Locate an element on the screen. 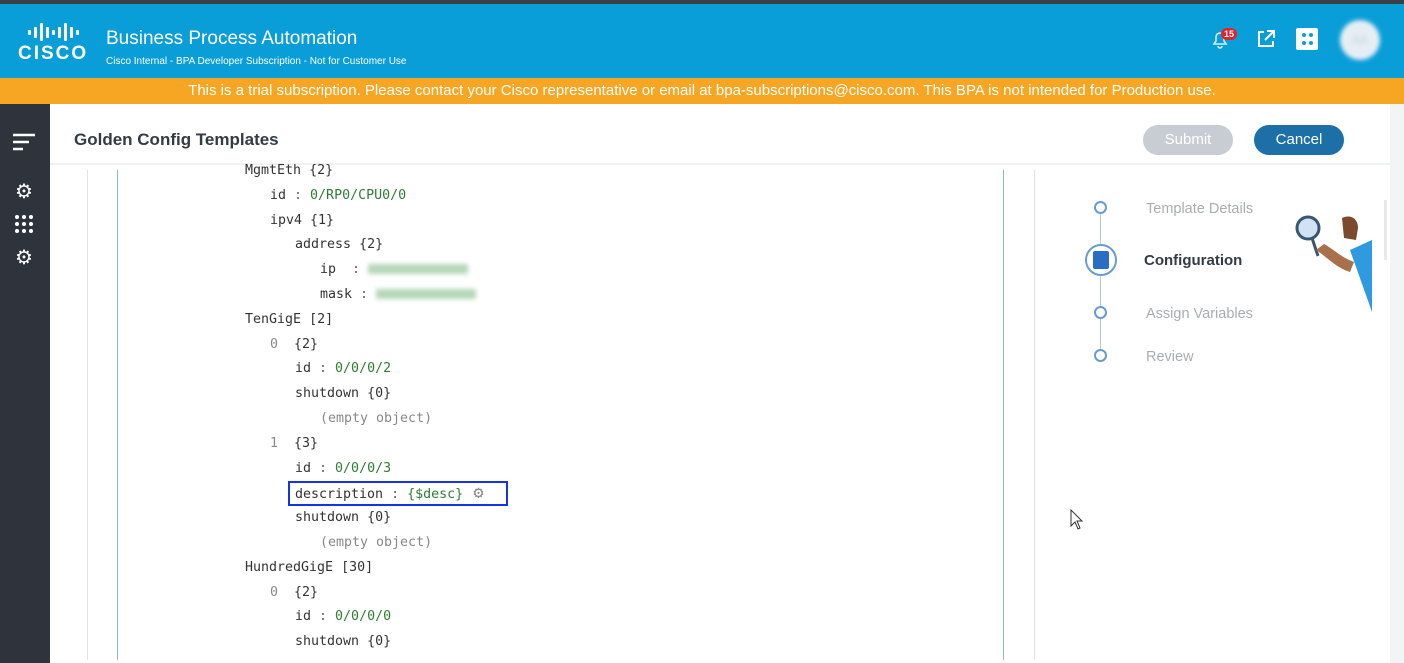 This screenshot has height=663, width=1404. step-review: Review is located at coordinates (1170, 357).